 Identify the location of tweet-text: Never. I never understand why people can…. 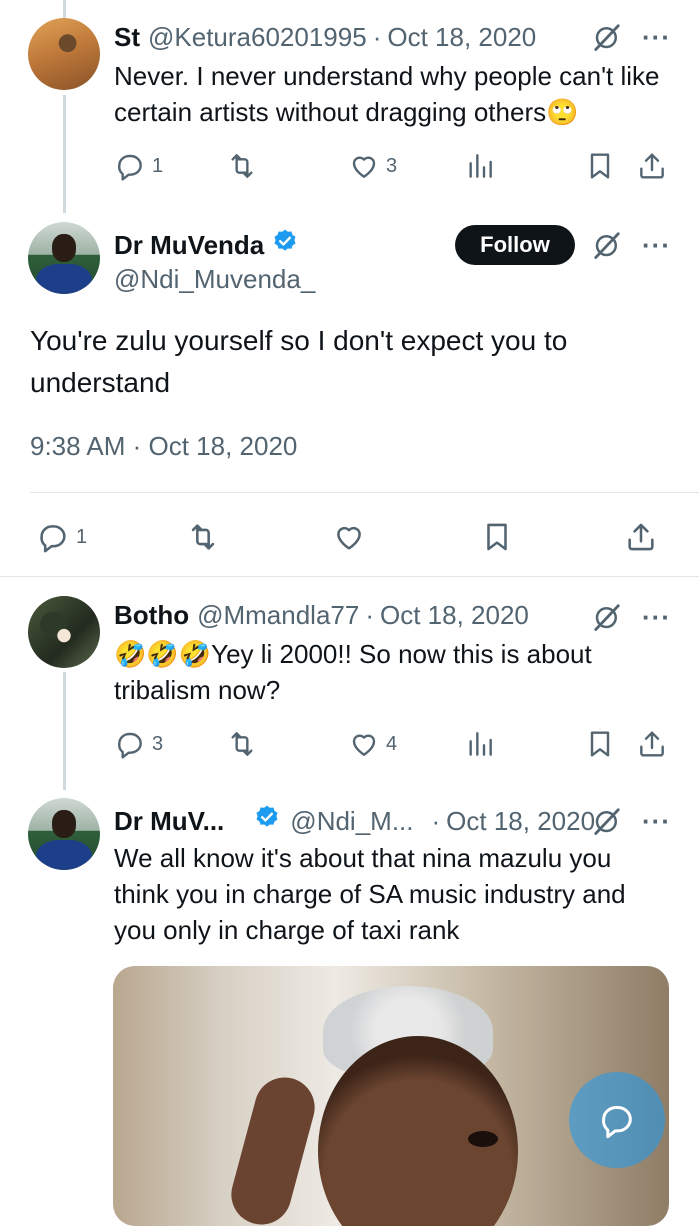
(387, 94).